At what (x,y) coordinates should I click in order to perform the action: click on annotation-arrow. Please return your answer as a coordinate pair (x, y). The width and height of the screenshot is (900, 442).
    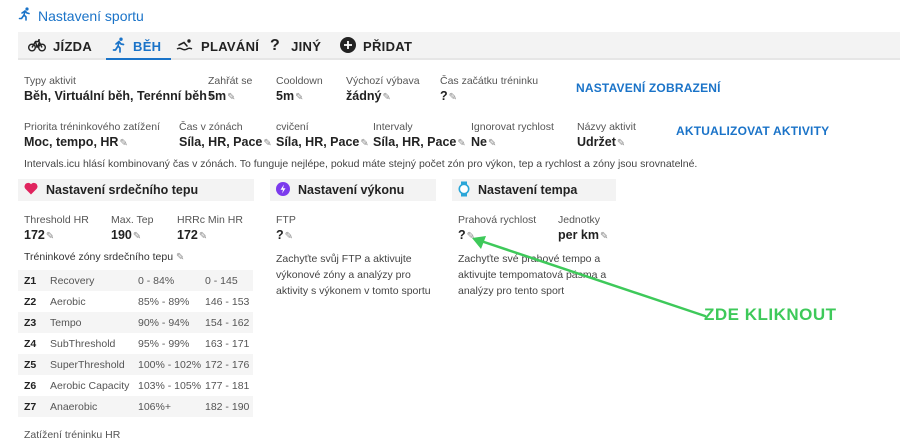
    Looking at the image, I should click on (589, 277).